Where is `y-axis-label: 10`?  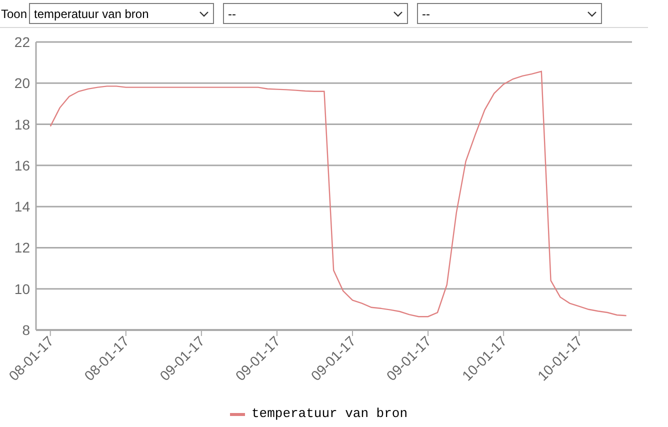
y-axis-label: 10 is located at coordinates (22, 288).